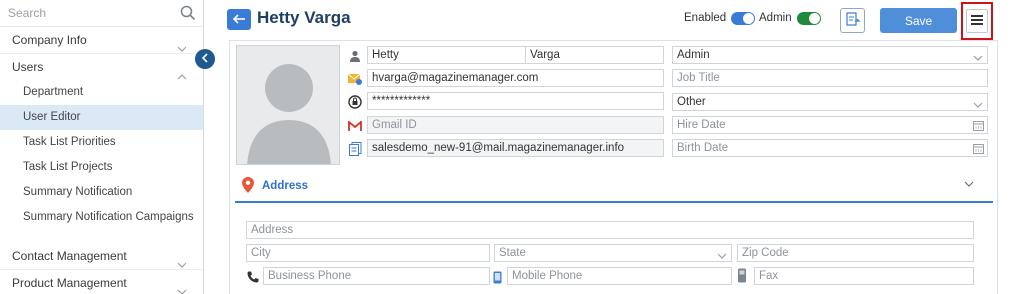  What do you see at coordinates (285, 186) in the screenshot?
I see `address-section-title: Address` at bounding box center [285, 186].